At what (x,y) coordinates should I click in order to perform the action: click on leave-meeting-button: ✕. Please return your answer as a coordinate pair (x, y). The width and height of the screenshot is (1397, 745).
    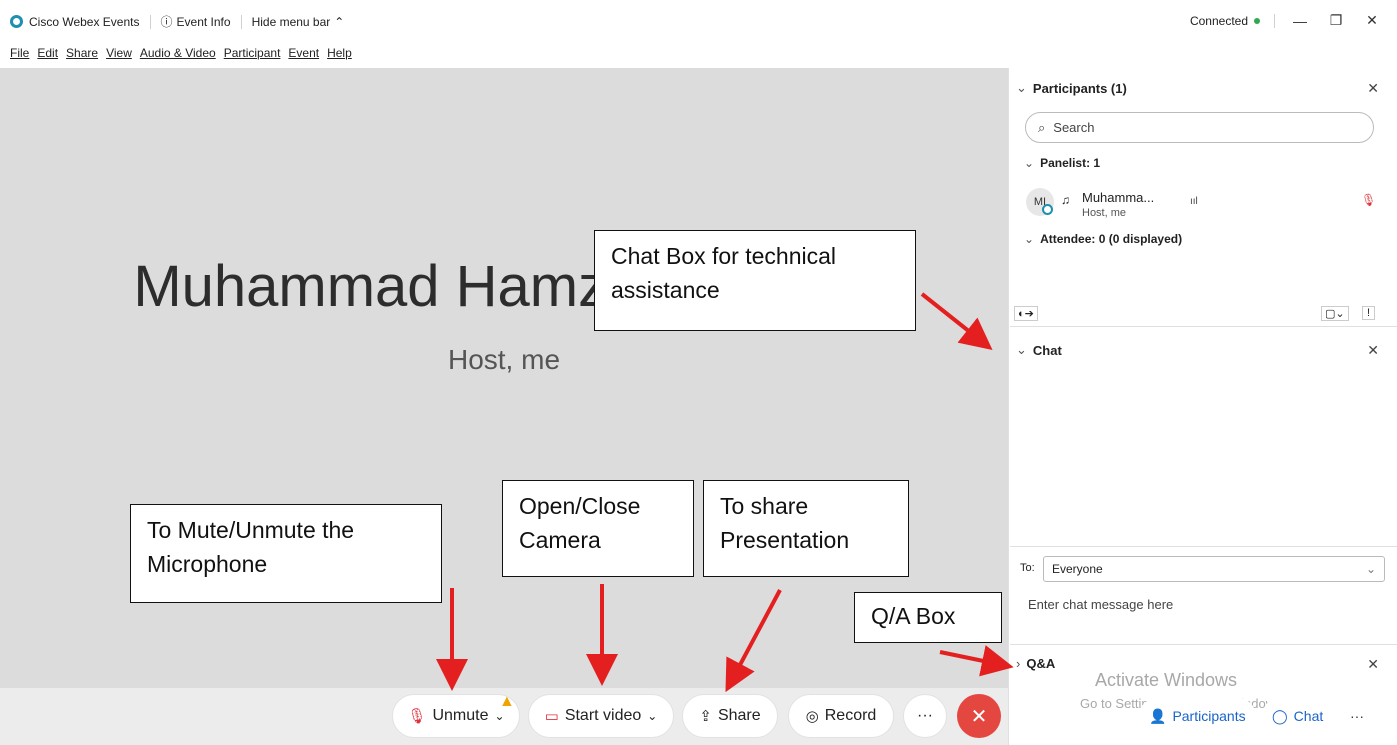
    Looking at the image, I should click on (979, 716).